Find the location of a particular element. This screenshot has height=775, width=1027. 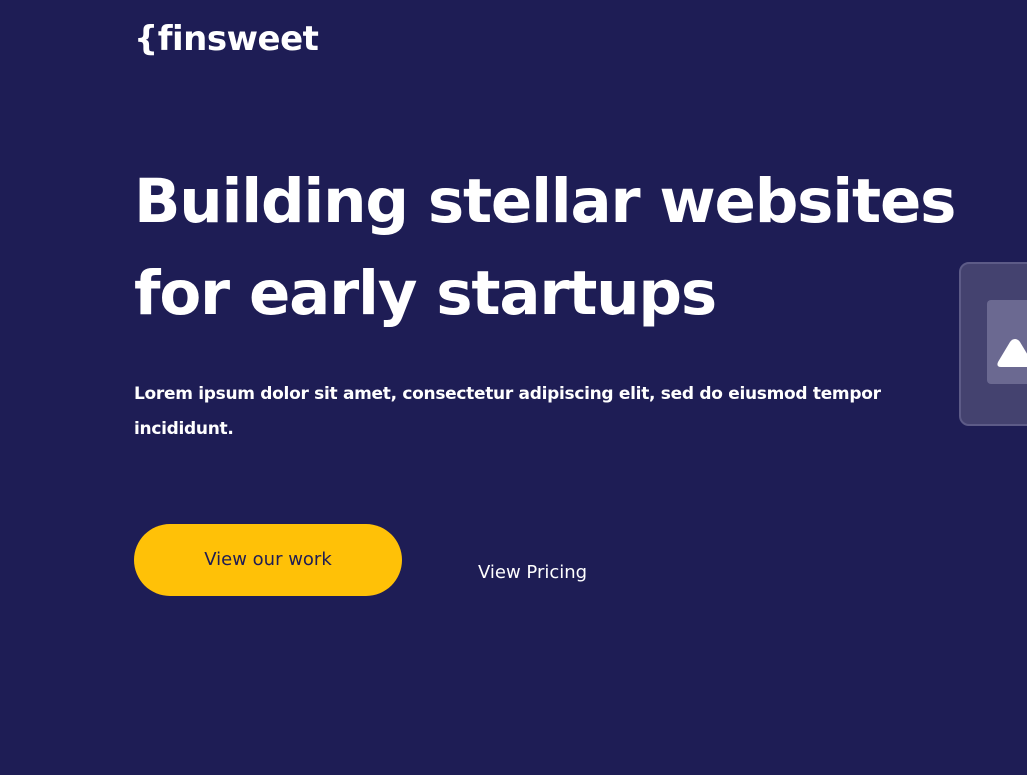

hero-heading-line-2: for early startups is located at coordinates (425, 293).